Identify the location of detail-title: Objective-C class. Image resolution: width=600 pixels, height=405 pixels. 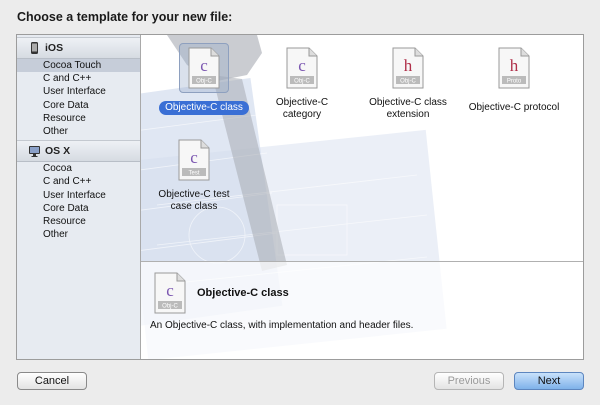
(243, 293).